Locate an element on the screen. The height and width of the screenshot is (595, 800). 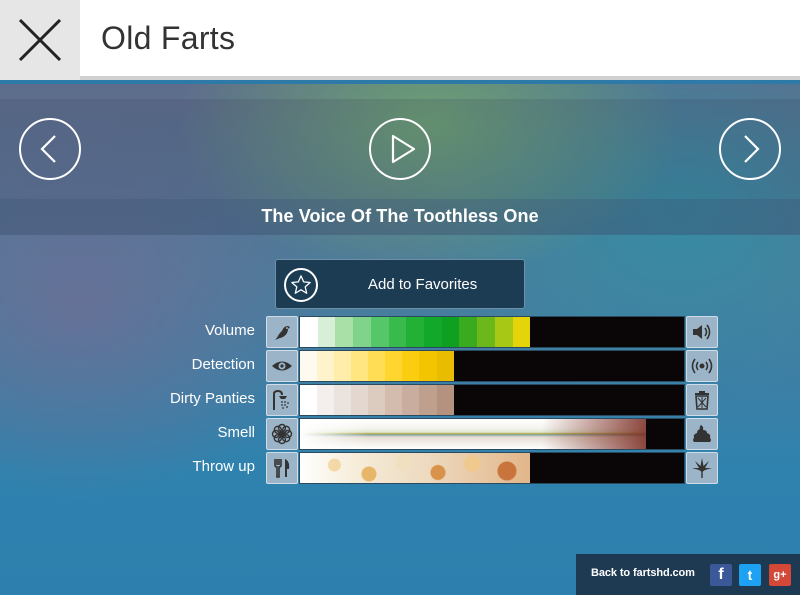
sound-title: The Voice Of The Toothless One is located at coordinates (400, 216).